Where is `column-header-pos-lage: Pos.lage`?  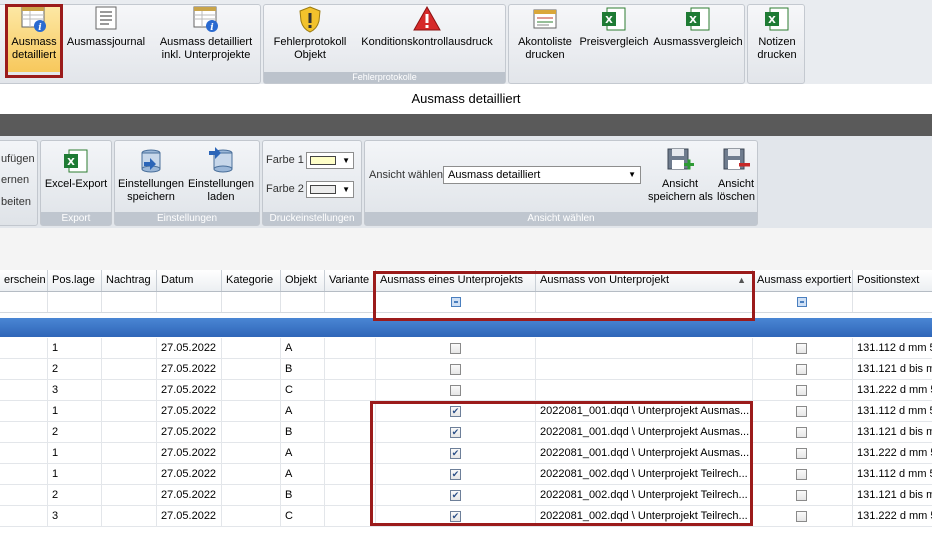
column-header-pos-lage: Pos.lage is located at coordinates (75, 280).